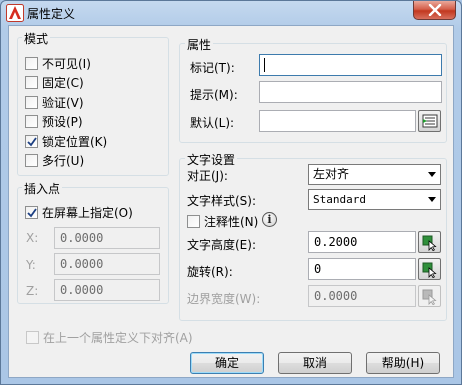  I want to click on default-input, so click(337, 121).